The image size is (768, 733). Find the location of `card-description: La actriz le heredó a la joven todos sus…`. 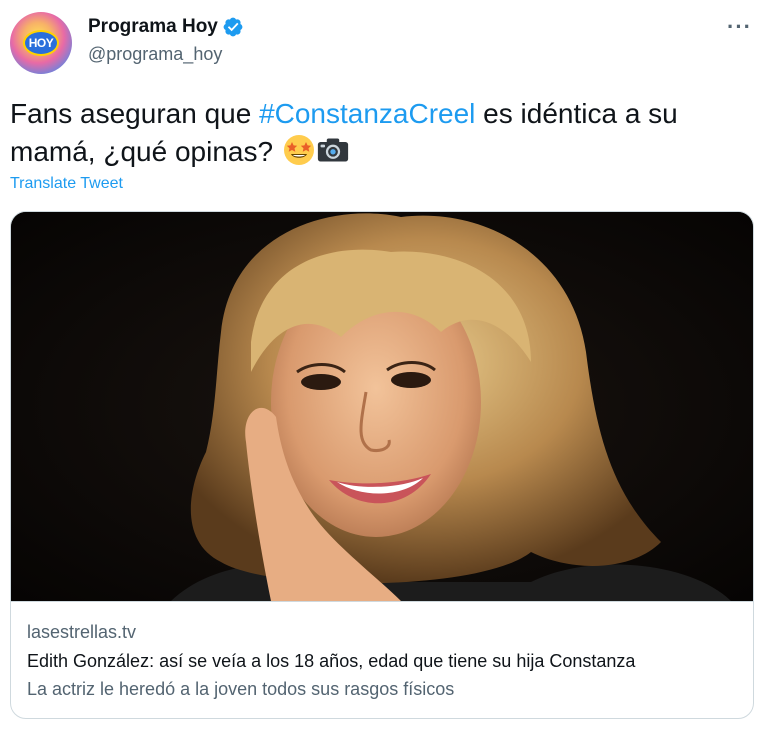

card-description: La actriz le heredó a la joven todos sus… is located at coordinates (241, 689).